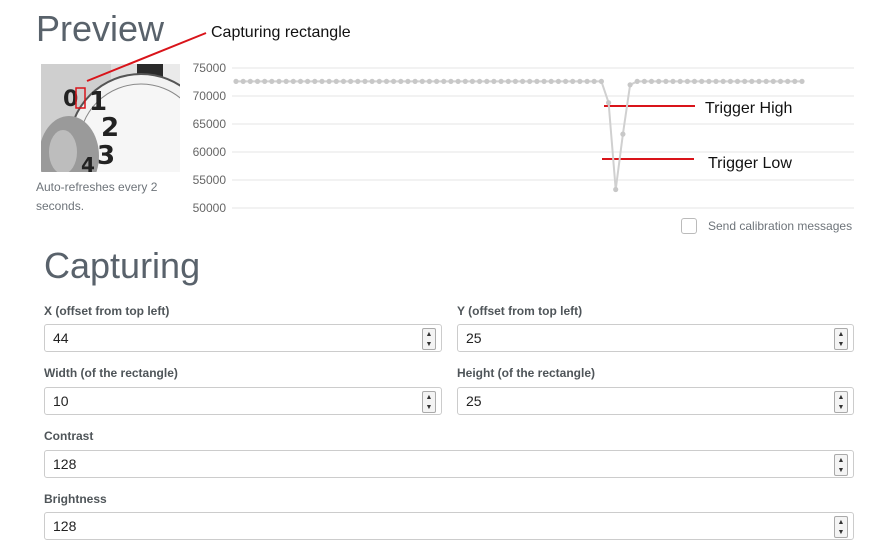 This screenshot has height=540, width=879. I want to click on capturing-rectangle-annotation: Capturing rectangle, so click(281, 32).